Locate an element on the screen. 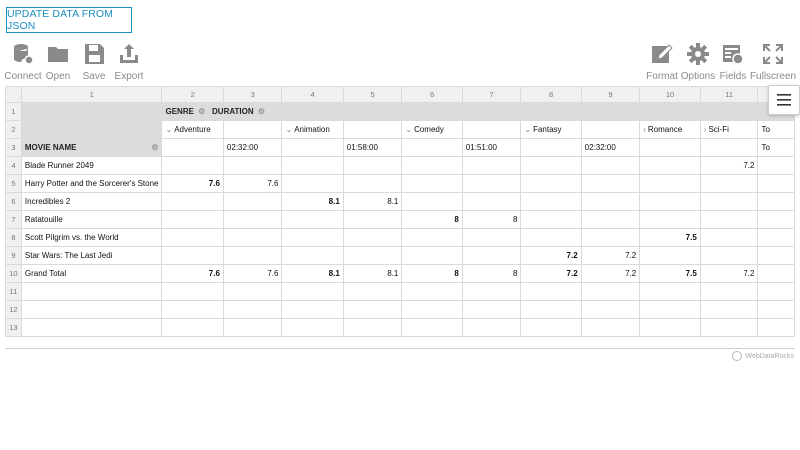 The width and height of the screenshot is (800, 450). genre-header-animation: ⌄ Animation is located at coordinates (312, 129).